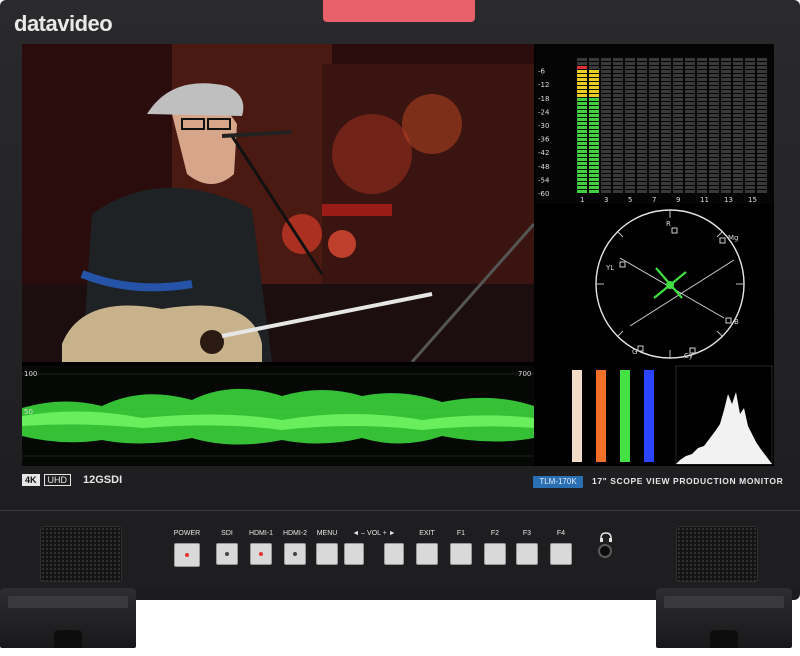 Image resolution: width=800 pixels, height=656 pixels. I want to click on power-button, so click(187, 555).